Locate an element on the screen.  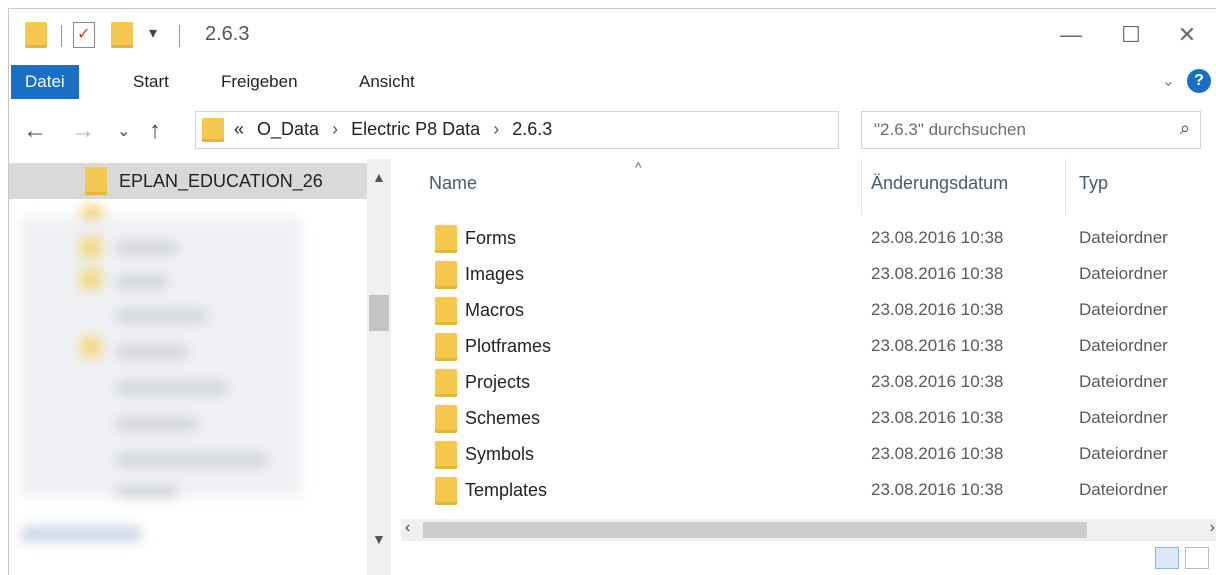
minimize-button: — is located at coordinates (1071, 35).